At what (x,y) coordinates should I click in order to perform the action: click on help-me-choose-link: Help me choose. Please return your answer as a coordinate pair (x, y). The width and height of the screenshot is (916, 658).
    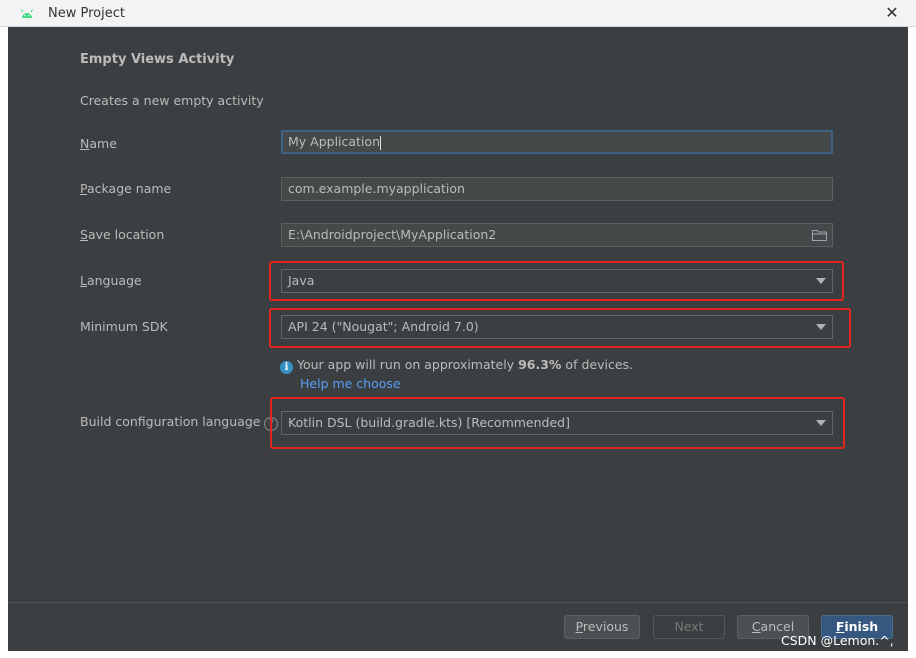
    Looking at the image, I should click on (350, 383).